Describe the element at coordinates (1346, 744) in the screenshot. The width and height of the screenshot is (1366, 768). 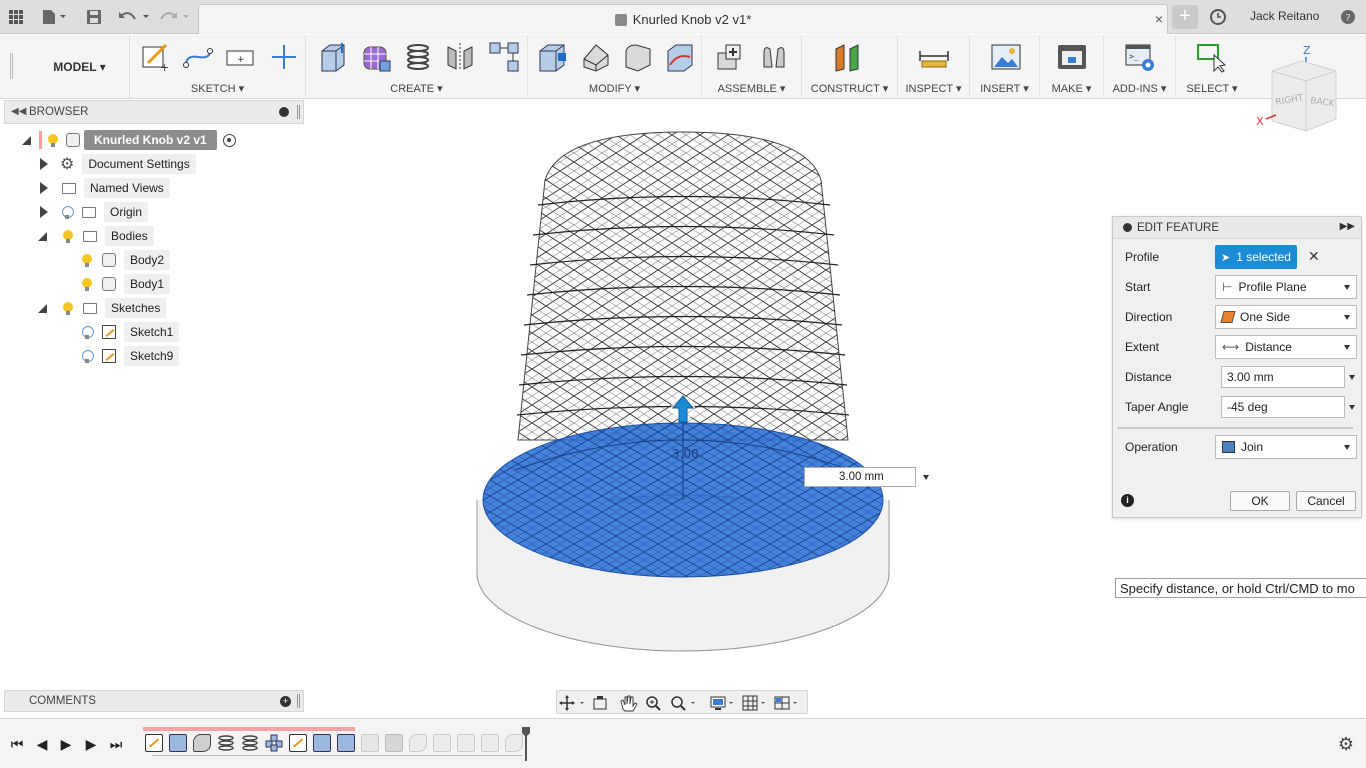
I see `timeline-settings-gear-icon: ⚙` at that location.